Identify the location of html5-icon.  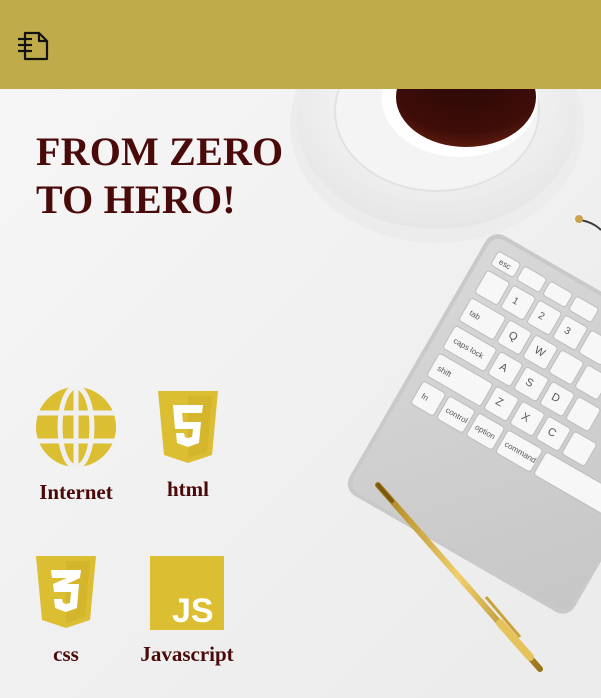
(188, 427).